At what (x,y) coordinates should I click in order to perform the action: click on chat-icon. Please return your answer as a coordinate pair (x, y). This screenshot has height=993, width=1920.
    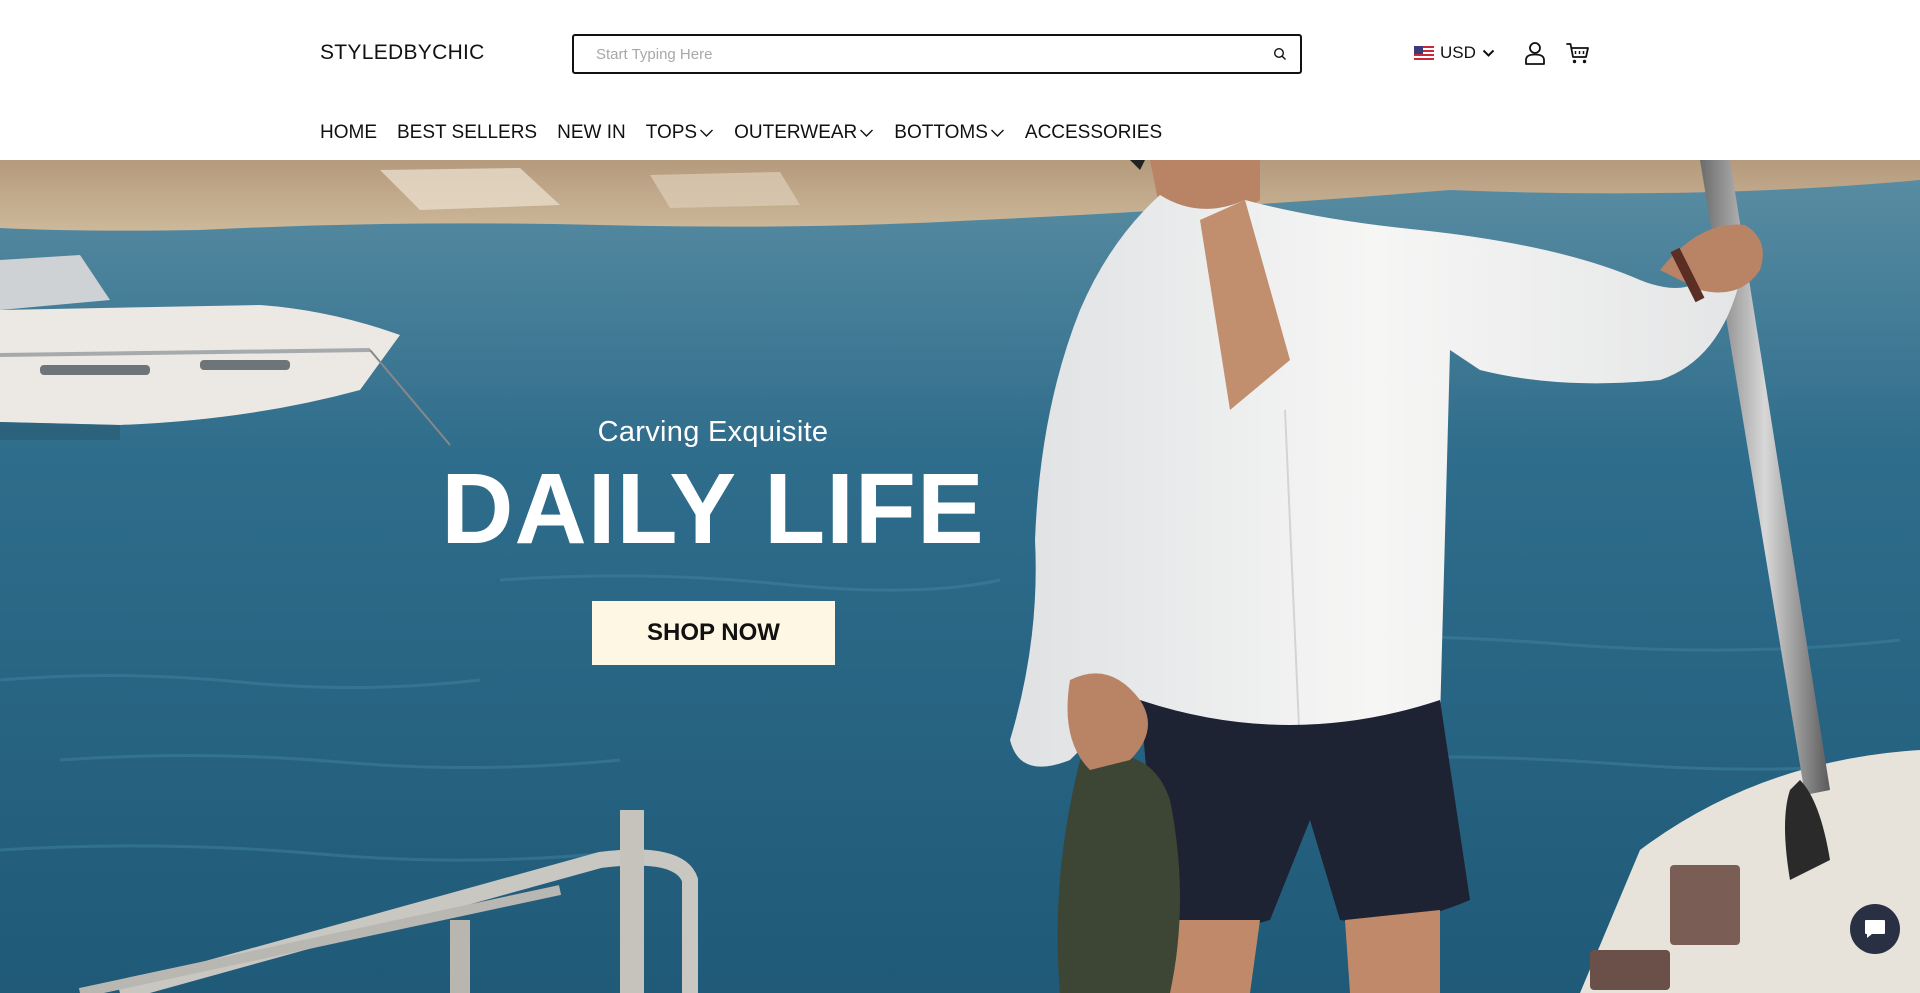
    Looking at the image, I should click on (1875, 929).